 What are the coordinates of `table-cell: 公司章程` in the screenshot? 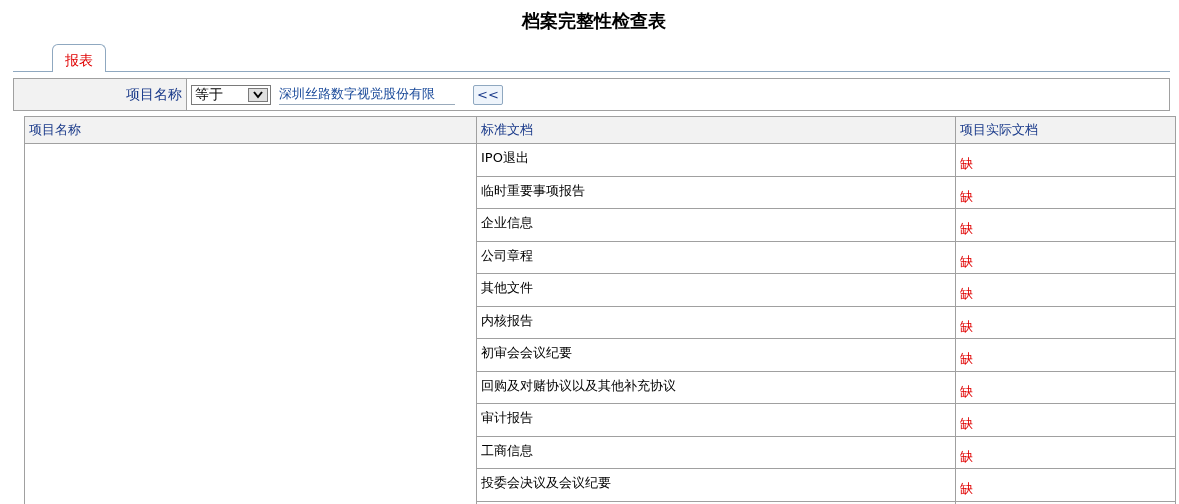 It's located at (716, 257).